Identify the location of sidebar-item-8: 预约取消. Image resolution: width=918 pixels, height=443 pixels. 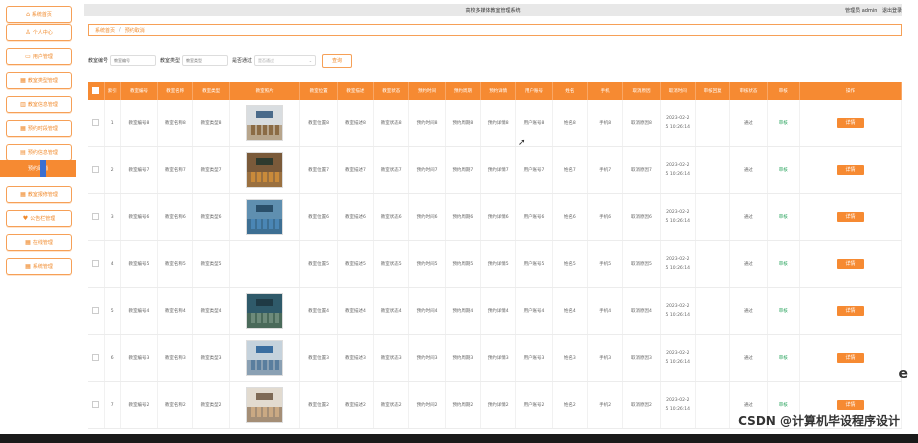
(38, 168).